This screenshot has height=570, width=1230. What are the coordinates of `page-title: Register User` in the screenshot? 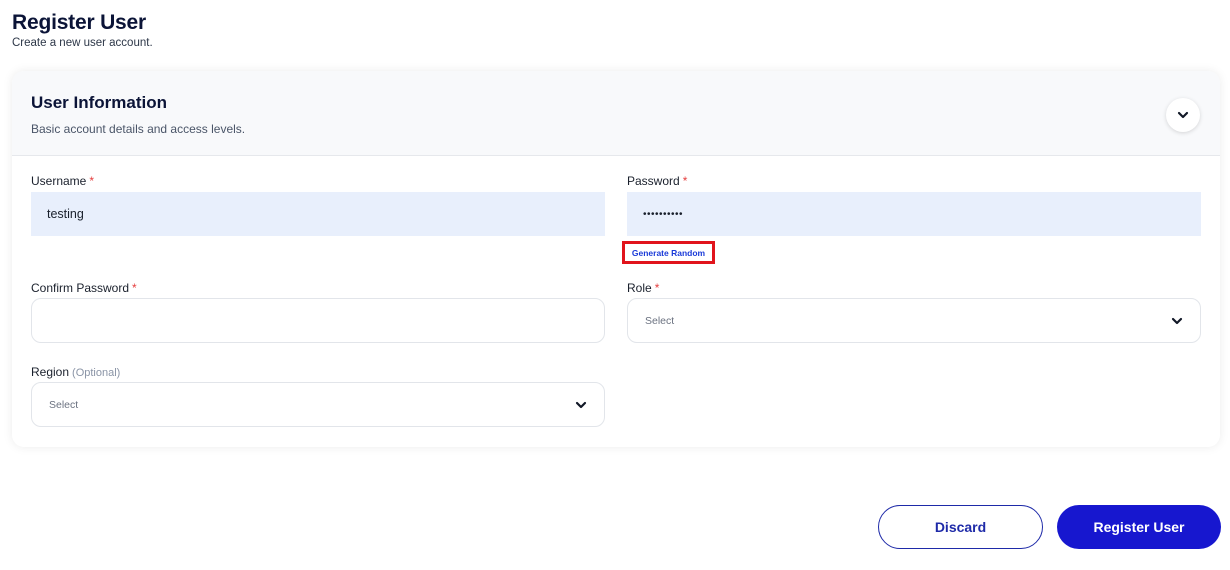 It's located at (79, 22).